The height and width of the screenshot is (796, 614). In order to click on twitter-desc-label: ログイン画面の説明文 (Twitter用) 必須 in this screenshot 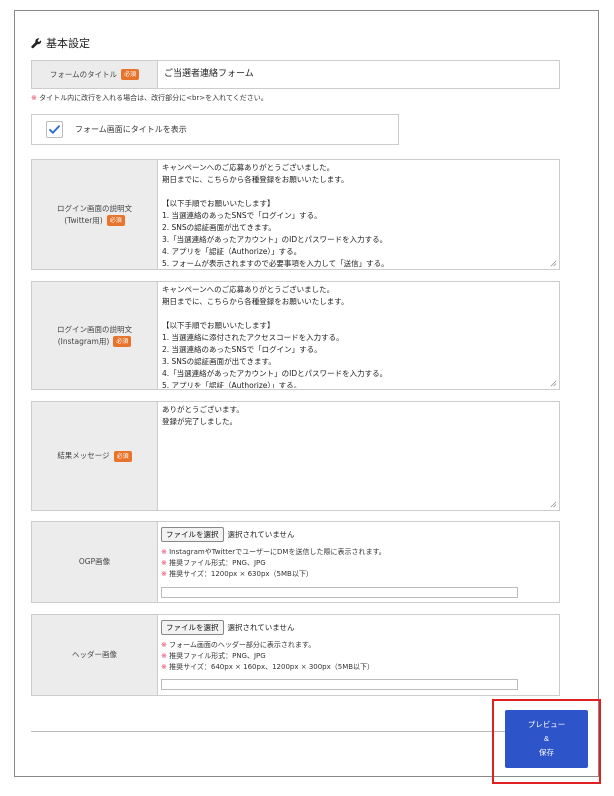, I will do `click(95, 214)`.